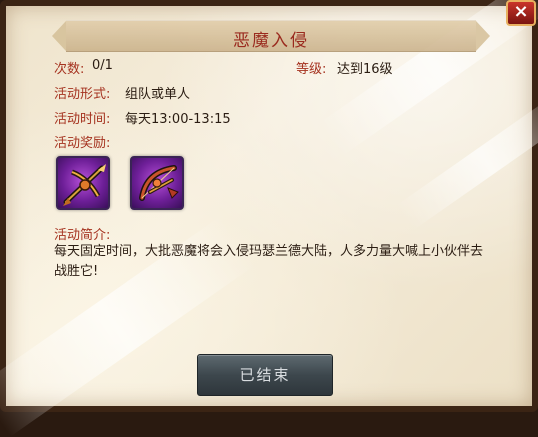  I want to click on level-value: 达到16级, so click(365, 69).